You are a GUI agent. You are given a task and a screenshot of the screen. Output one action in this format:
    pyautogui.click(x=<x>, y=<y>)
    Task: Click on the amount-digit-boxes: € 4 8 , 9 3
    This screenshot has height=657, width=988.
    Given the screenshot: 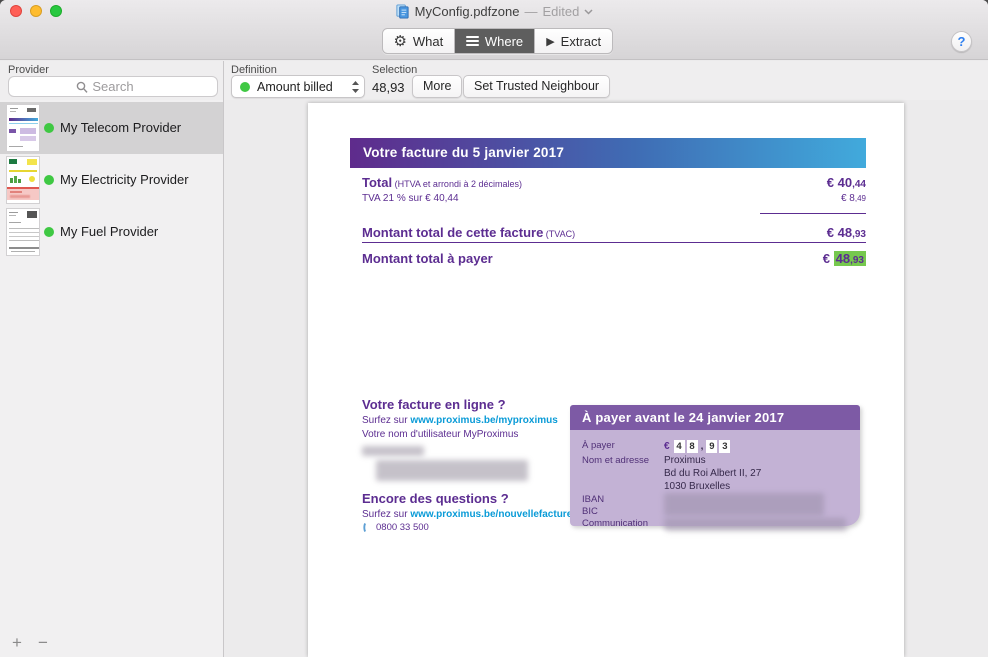 What is the action you would take?
    pyautogui.click(x=697, y=446)
    